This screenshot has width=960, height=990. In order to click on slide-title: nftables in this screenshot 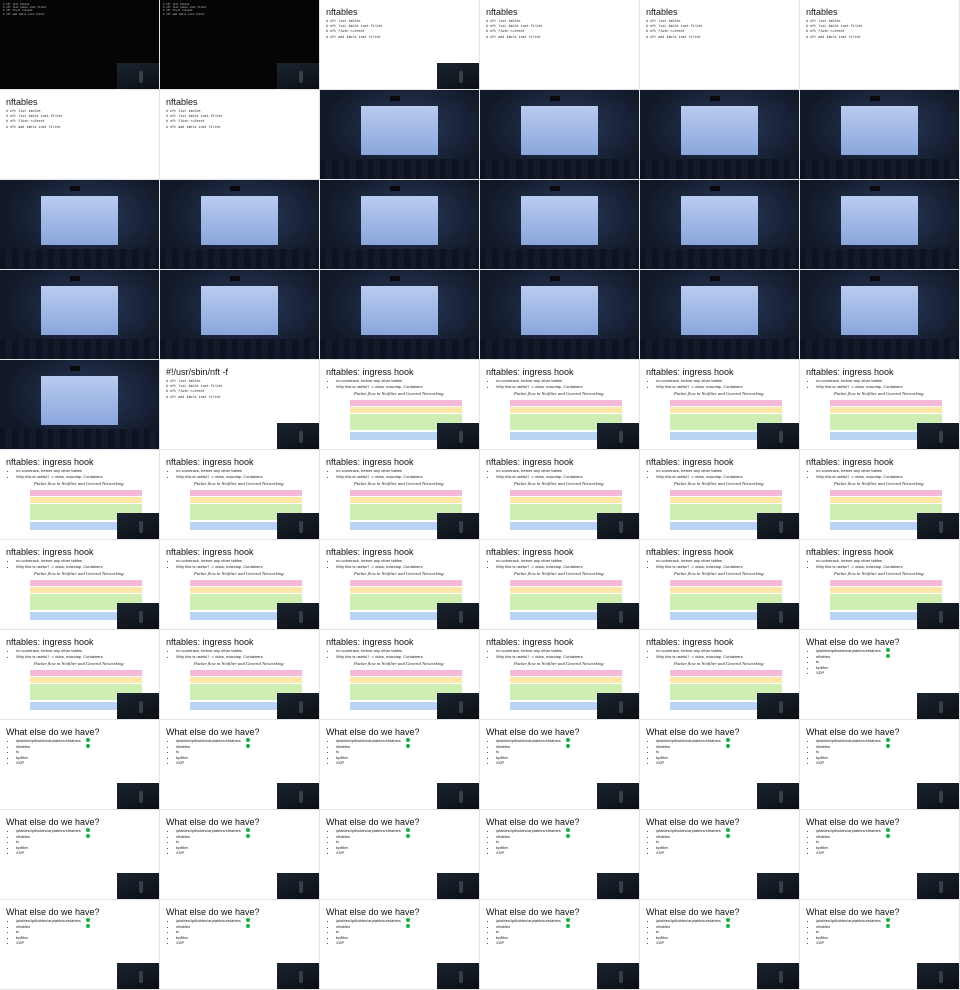, I will do `click(182, 102)`.